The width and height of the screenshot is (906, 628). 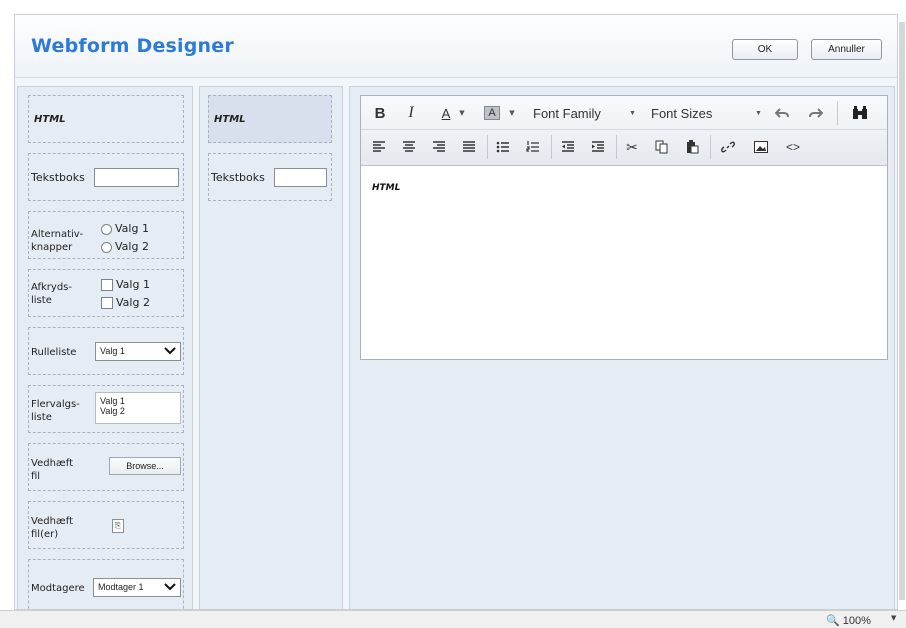 I want to click on redo-icon, so click(x=816, y=113).